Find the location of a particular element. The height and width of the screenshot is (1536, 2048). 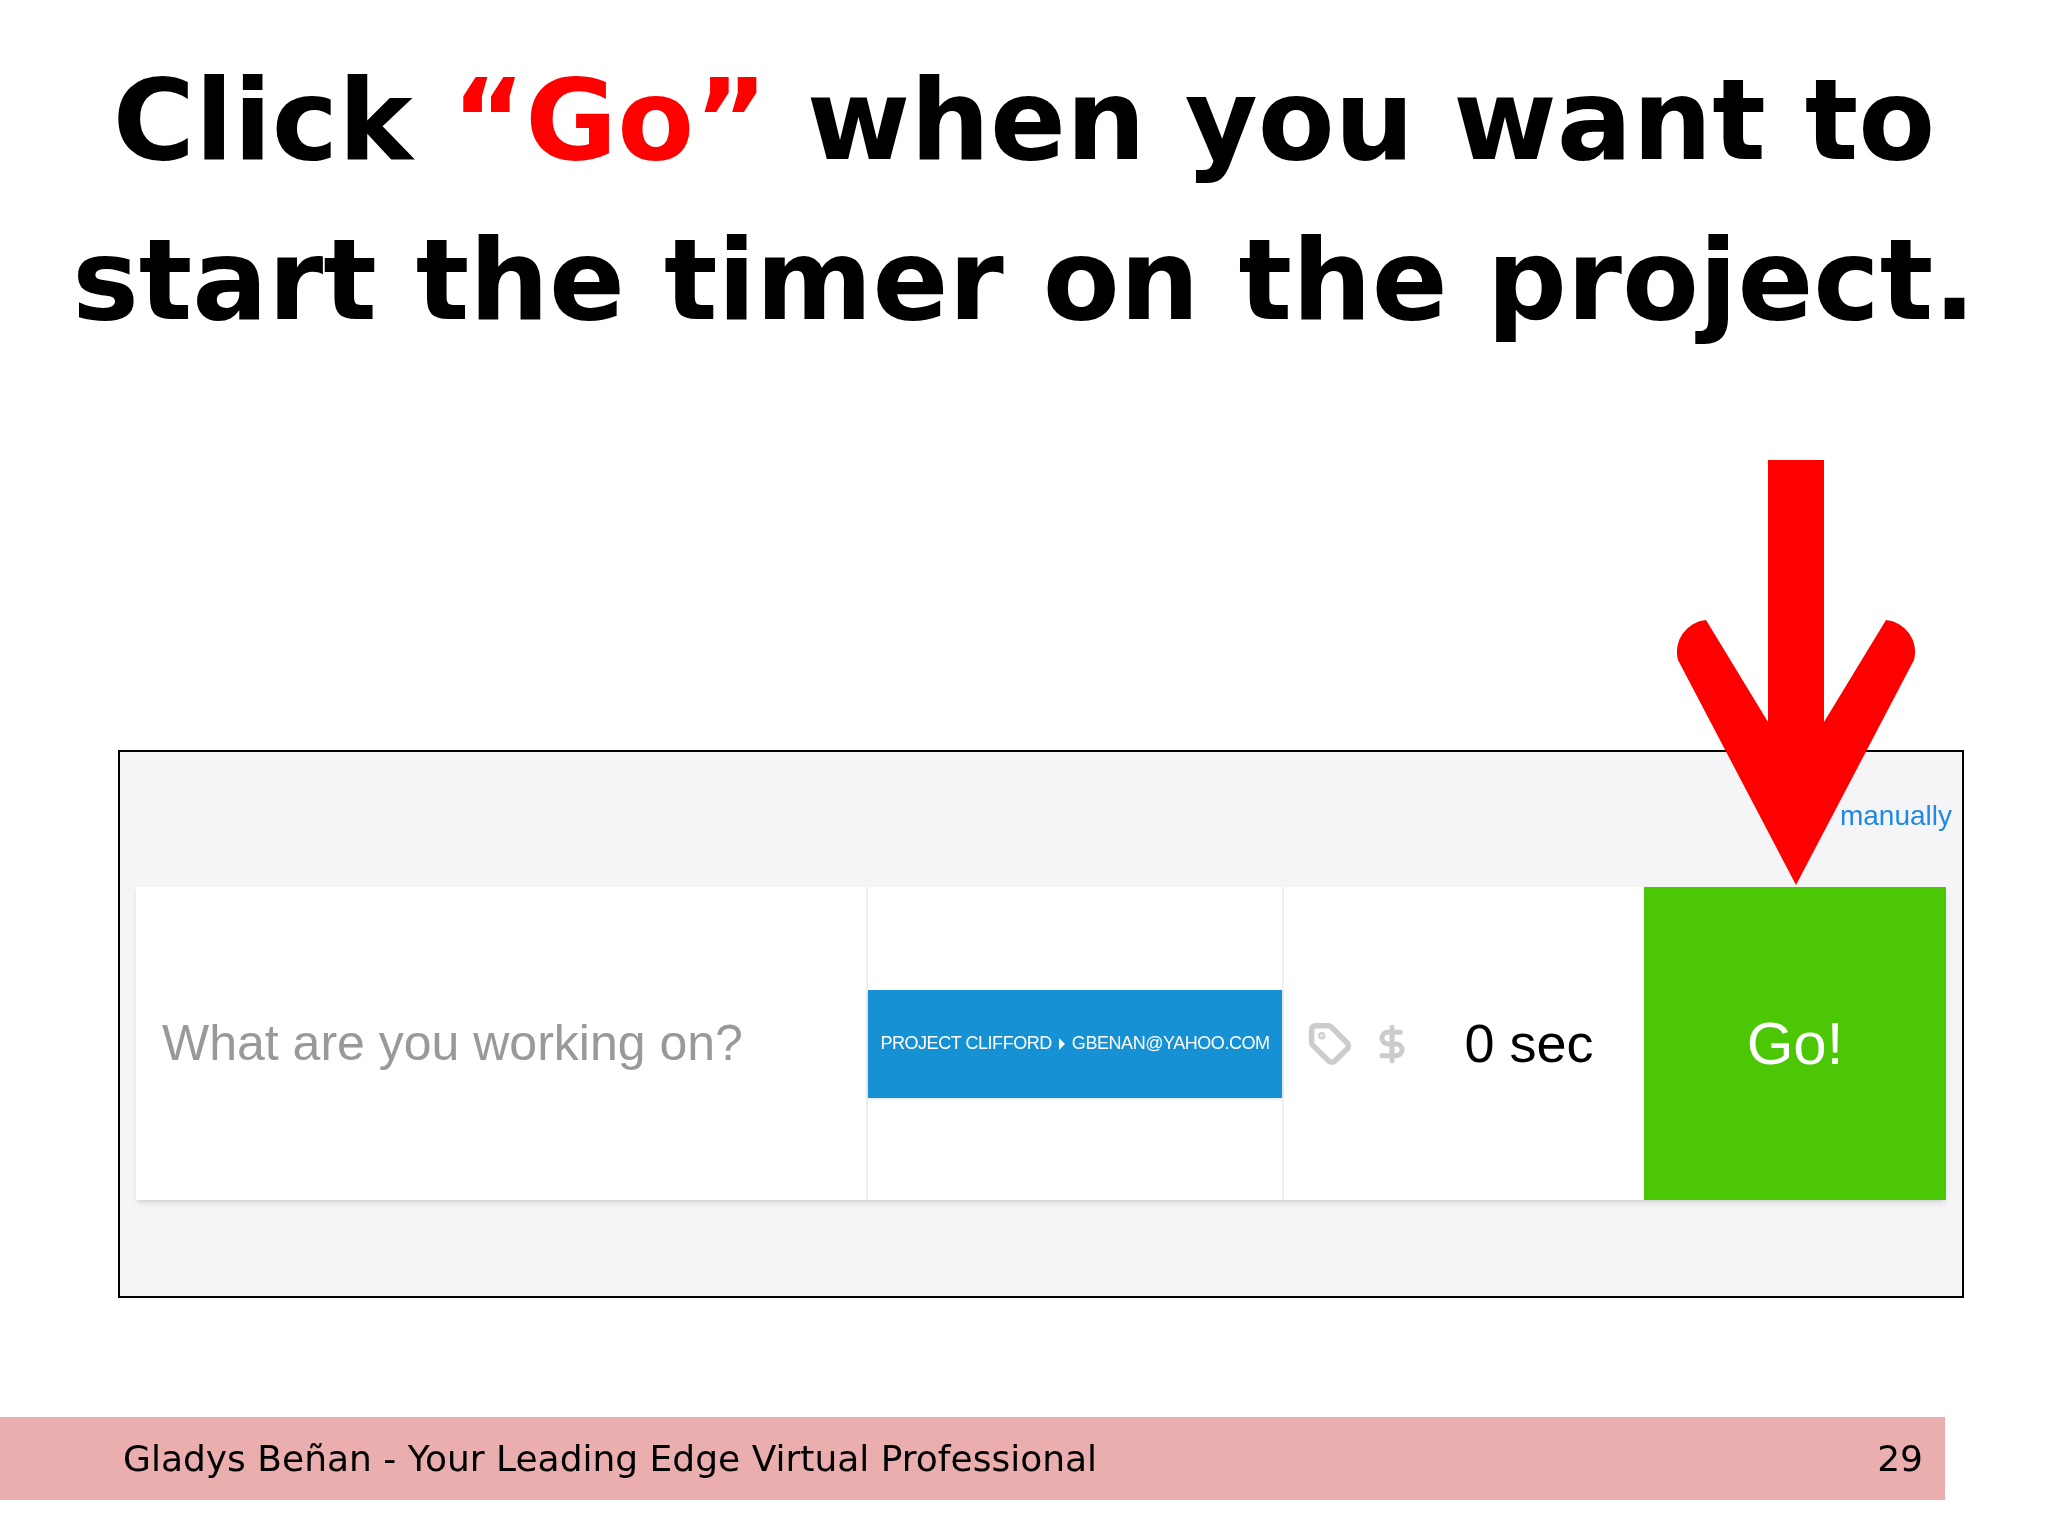

go-button: Go! is located at coordinates (1795, 1043).